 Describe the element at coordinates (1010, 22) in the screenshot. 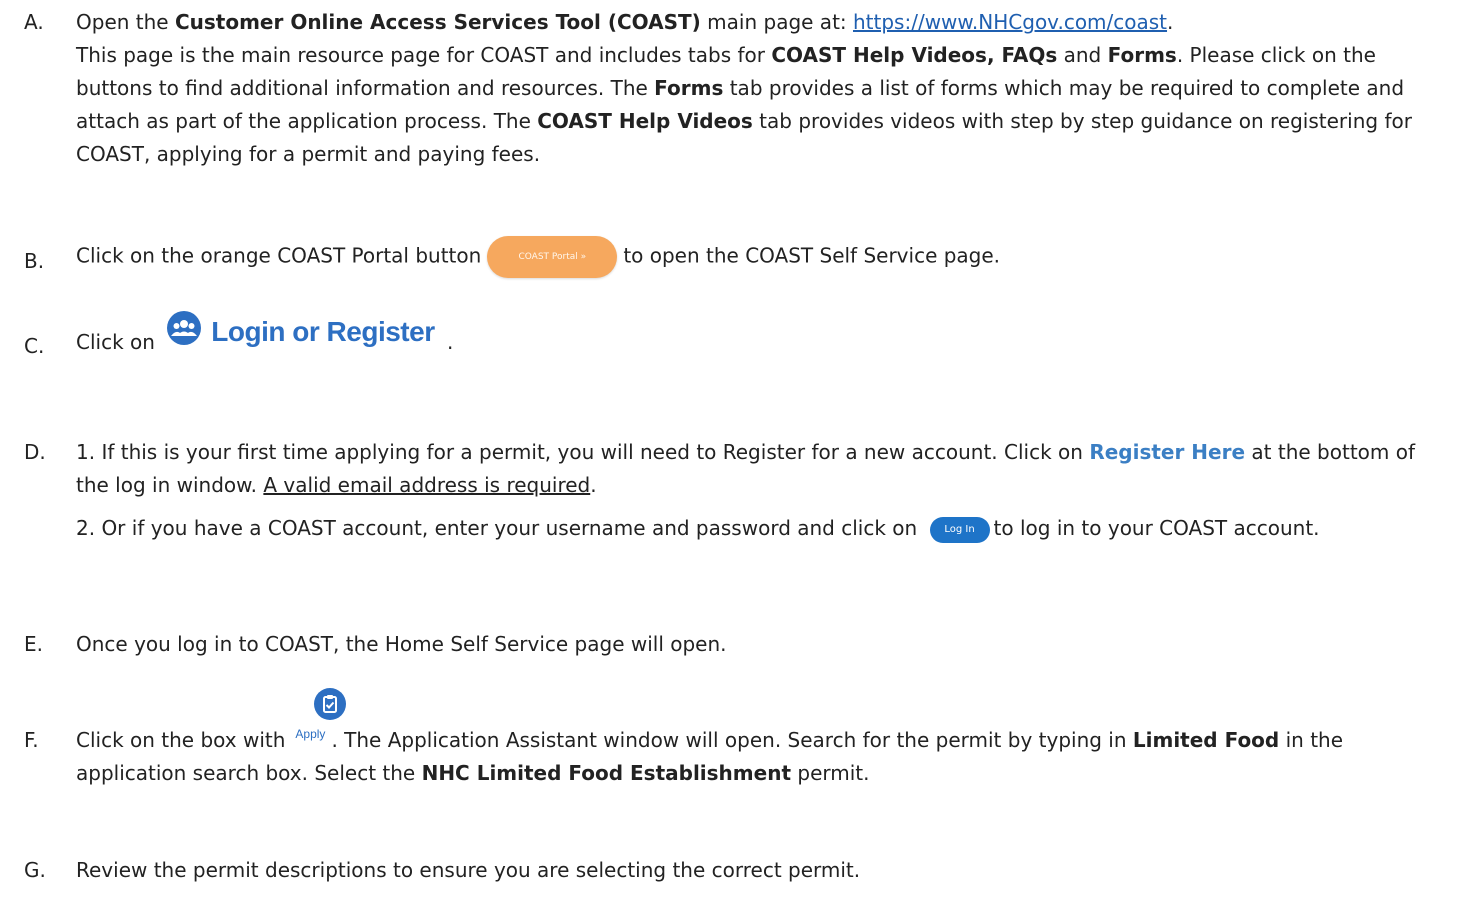

I see `coast-link: https://www.NHCgov.com/coast` at that location.